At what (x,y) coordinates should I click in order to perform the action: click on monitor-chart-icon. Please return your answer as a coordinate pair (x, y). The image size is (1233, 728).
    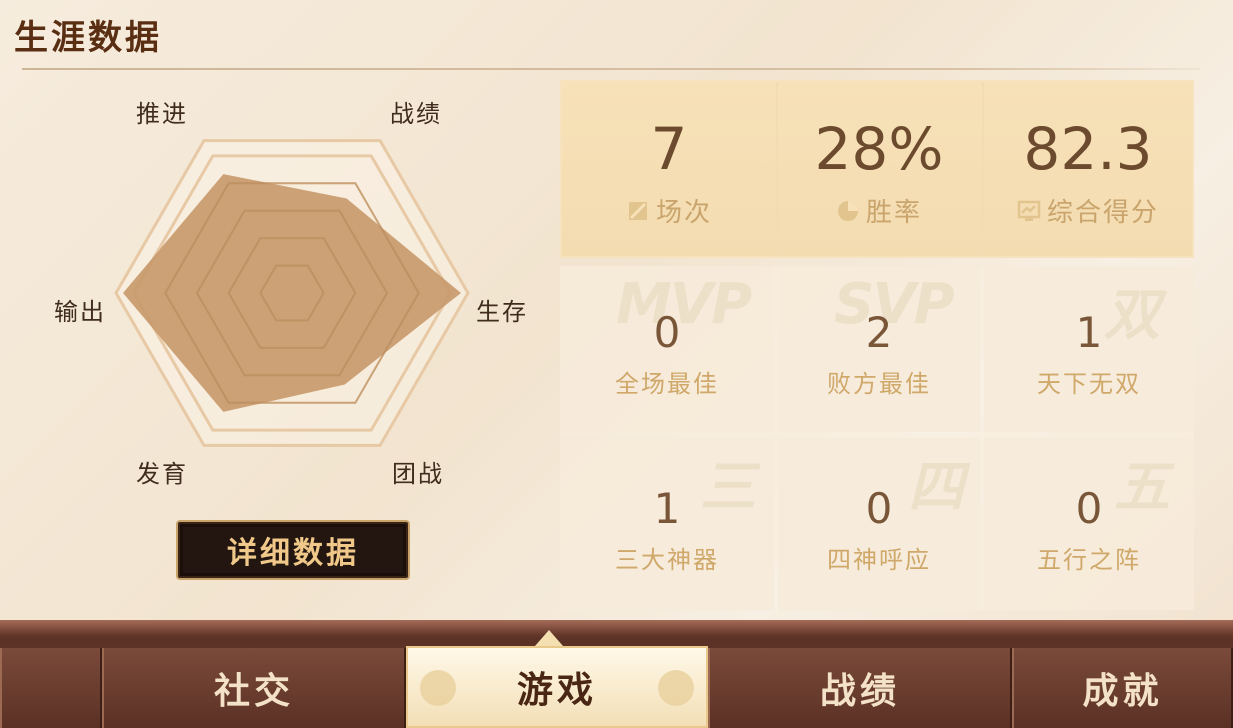
    Looking at the image, I should click on (1029, 210).